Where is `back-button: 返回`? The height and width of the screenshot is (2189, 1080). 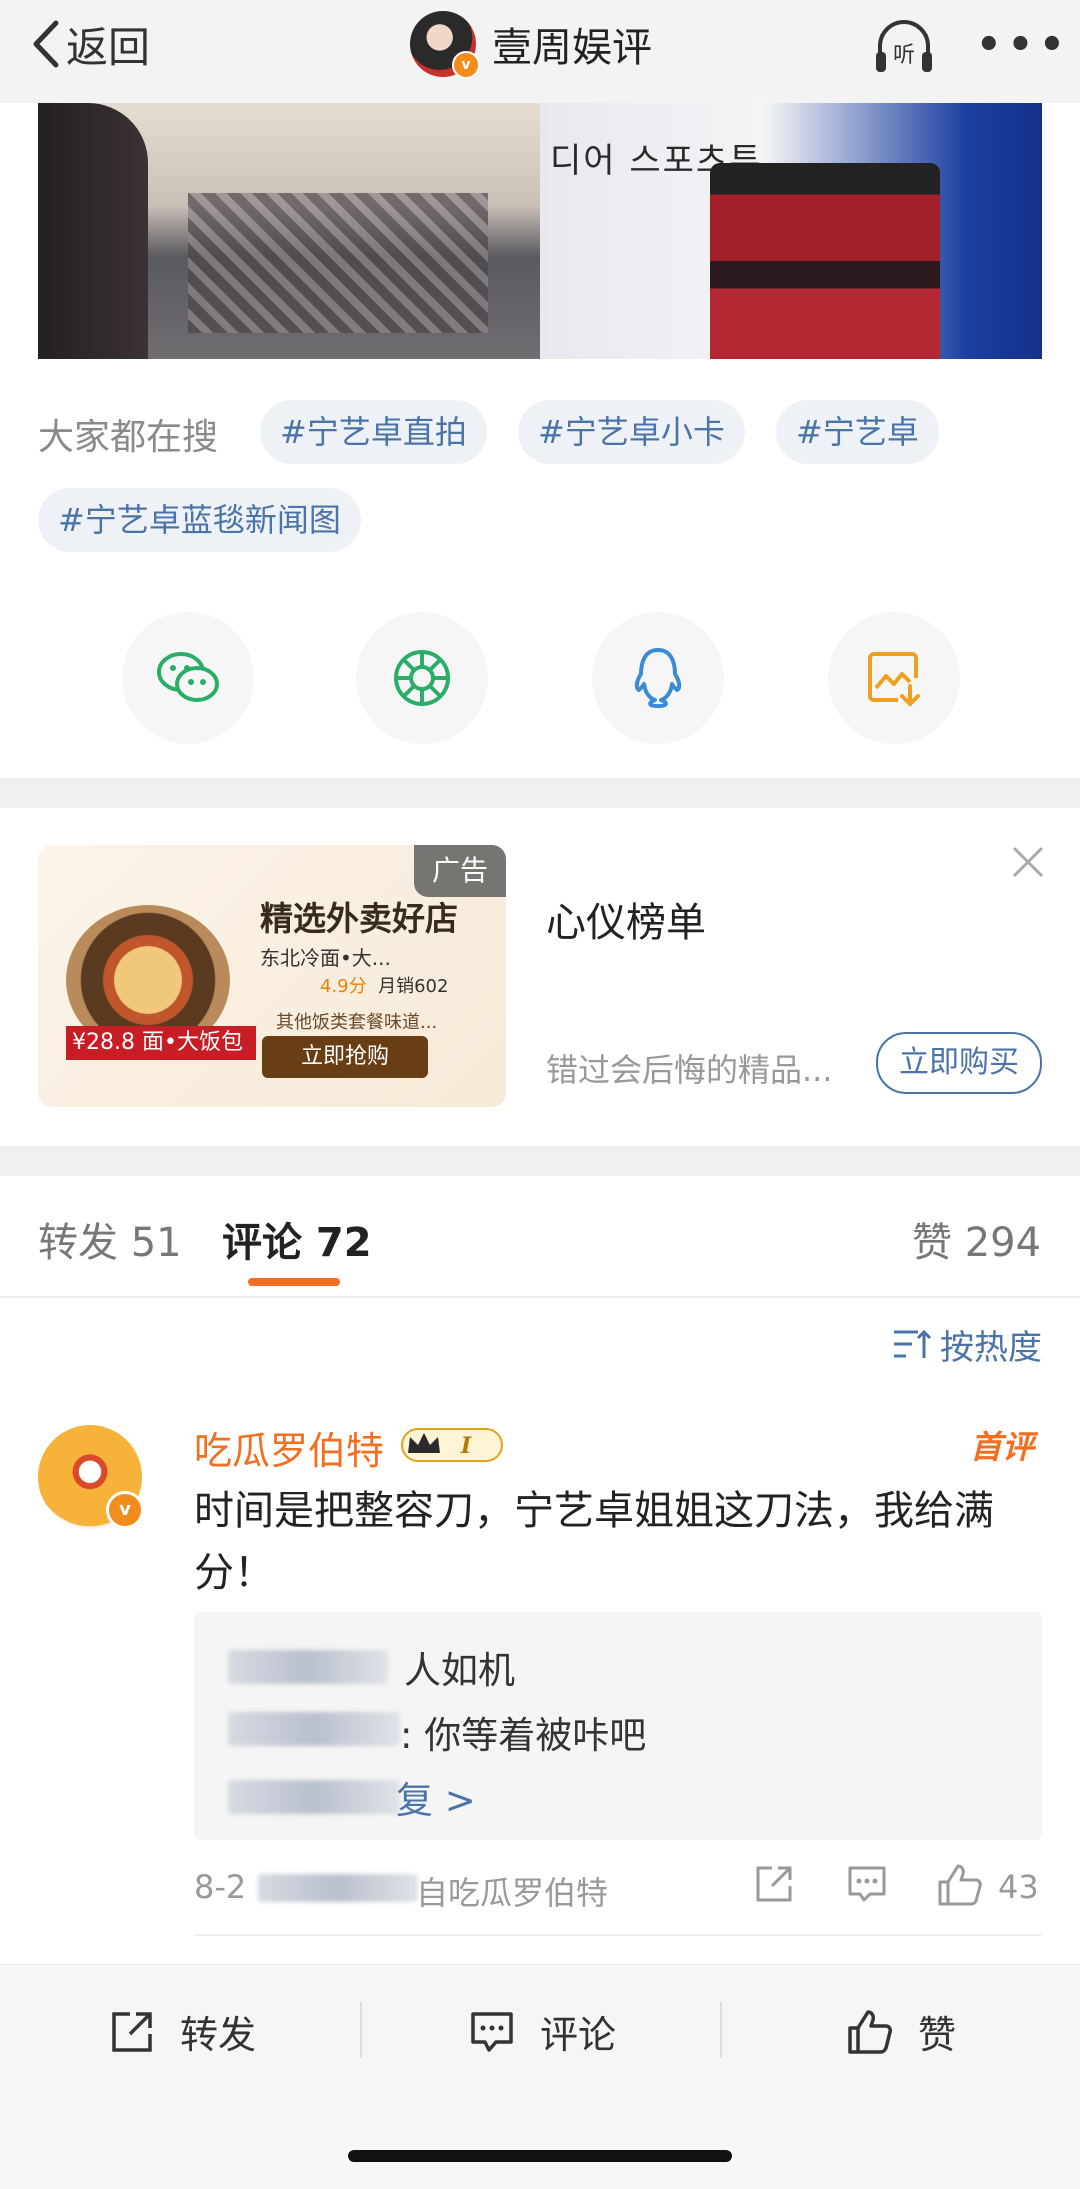 back-button: 返回 is located at coordinates (90, 44).